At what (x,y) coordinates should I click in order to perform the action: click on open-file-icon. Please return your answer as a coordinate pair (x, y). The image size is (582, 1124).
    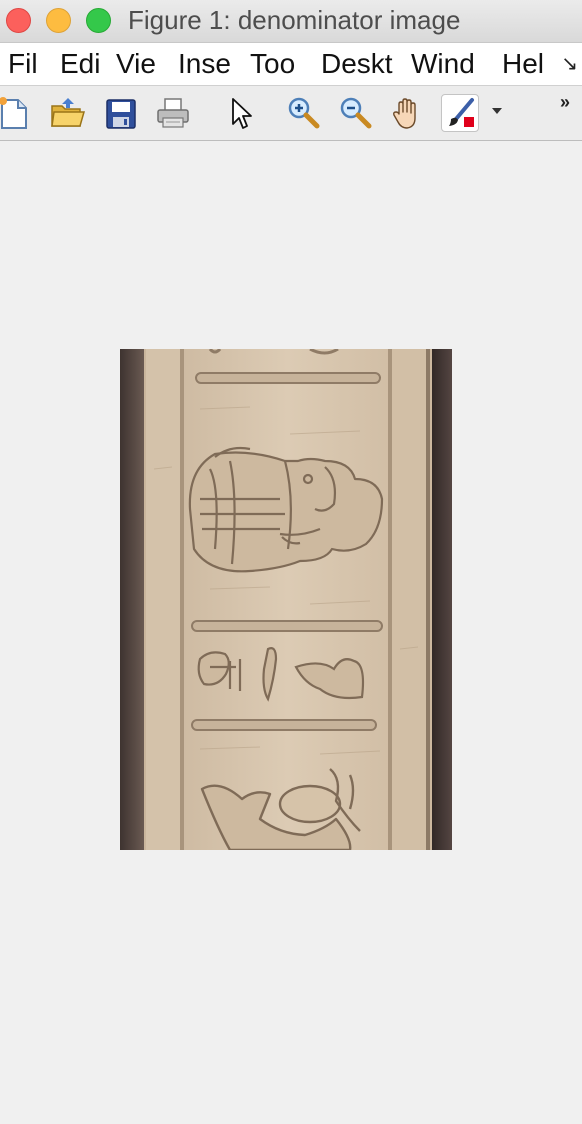
    Looking at the image, I should click on (67, 113).